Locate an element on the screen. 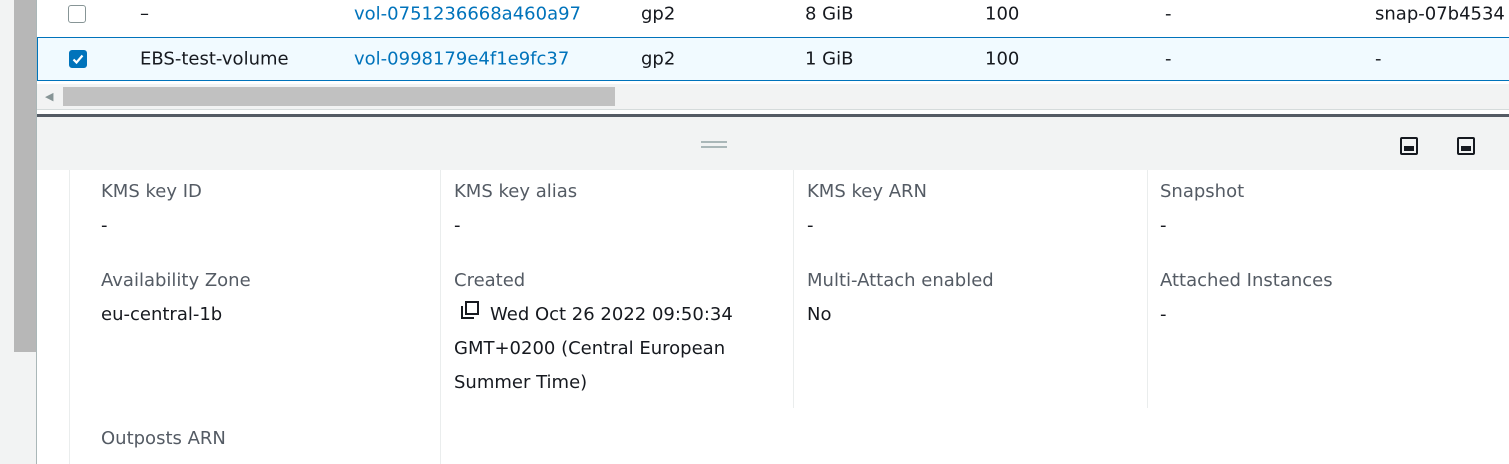  volume-size-cell: 8 GiB is located at coordinates (829, 14).